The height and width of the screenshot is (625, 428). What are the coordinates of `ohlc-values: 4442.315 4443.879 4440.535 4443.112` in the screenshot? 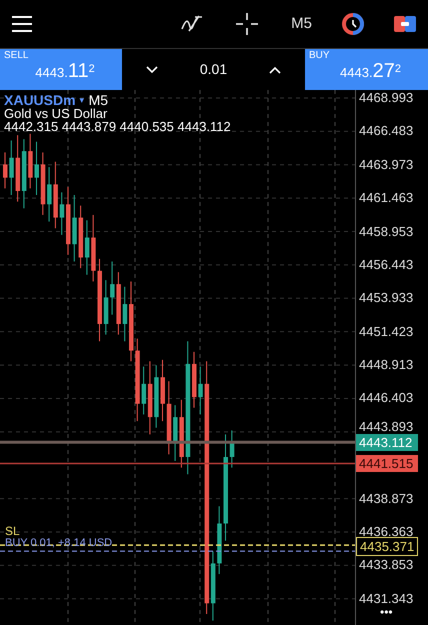 It's located at (117, 126).